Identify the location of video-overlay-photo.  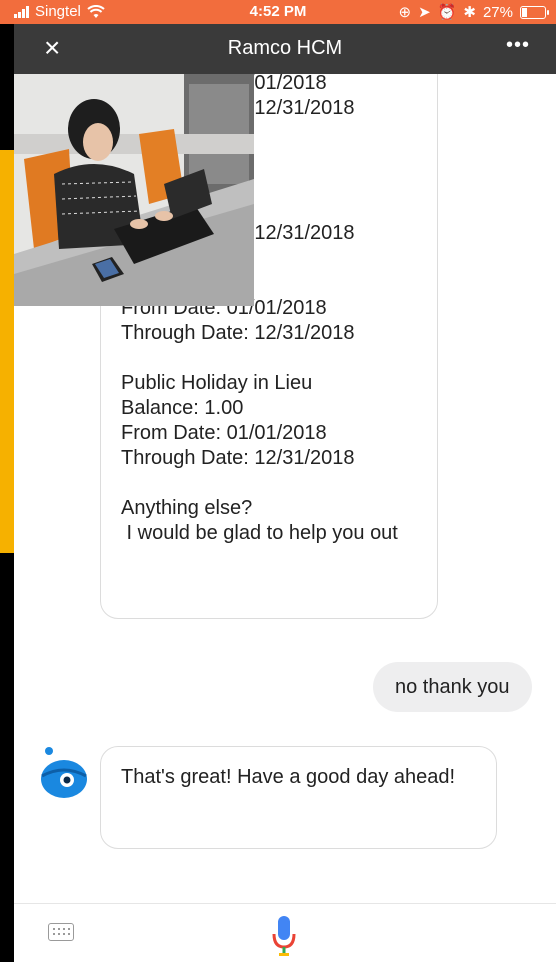
(134, 190).